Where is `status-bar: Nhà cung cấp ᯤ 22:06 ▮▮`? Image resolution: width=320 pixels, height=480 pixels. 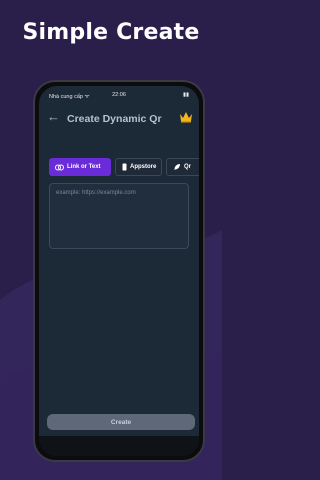
status-bar: Nhà cung cấp ᯤ 22:06 ▮▮ is located at coordinates (119, 95).